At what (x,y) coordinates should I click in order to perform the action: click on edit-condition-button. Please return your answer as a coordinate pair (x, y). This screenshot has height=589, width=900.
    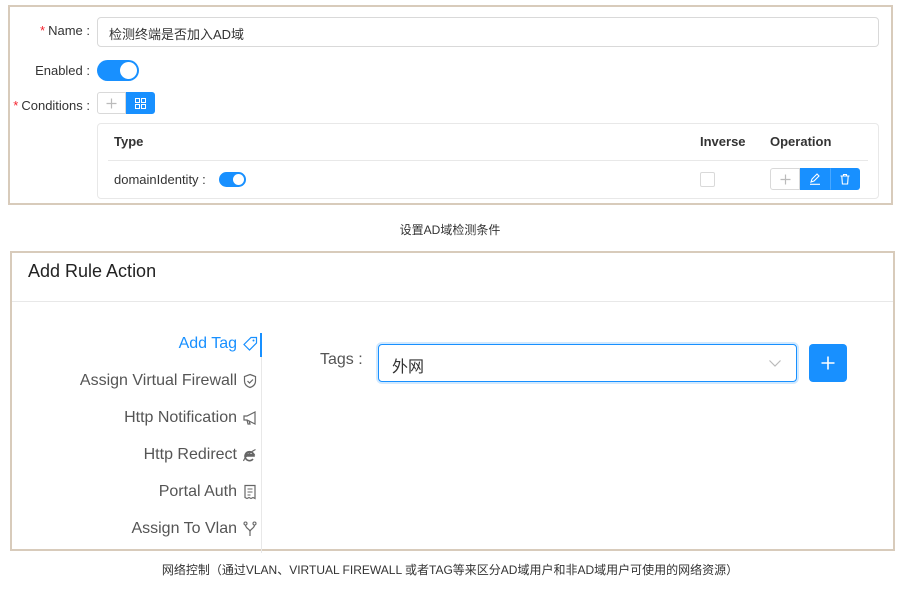
    Looking at the image, I should click on (815, 179).